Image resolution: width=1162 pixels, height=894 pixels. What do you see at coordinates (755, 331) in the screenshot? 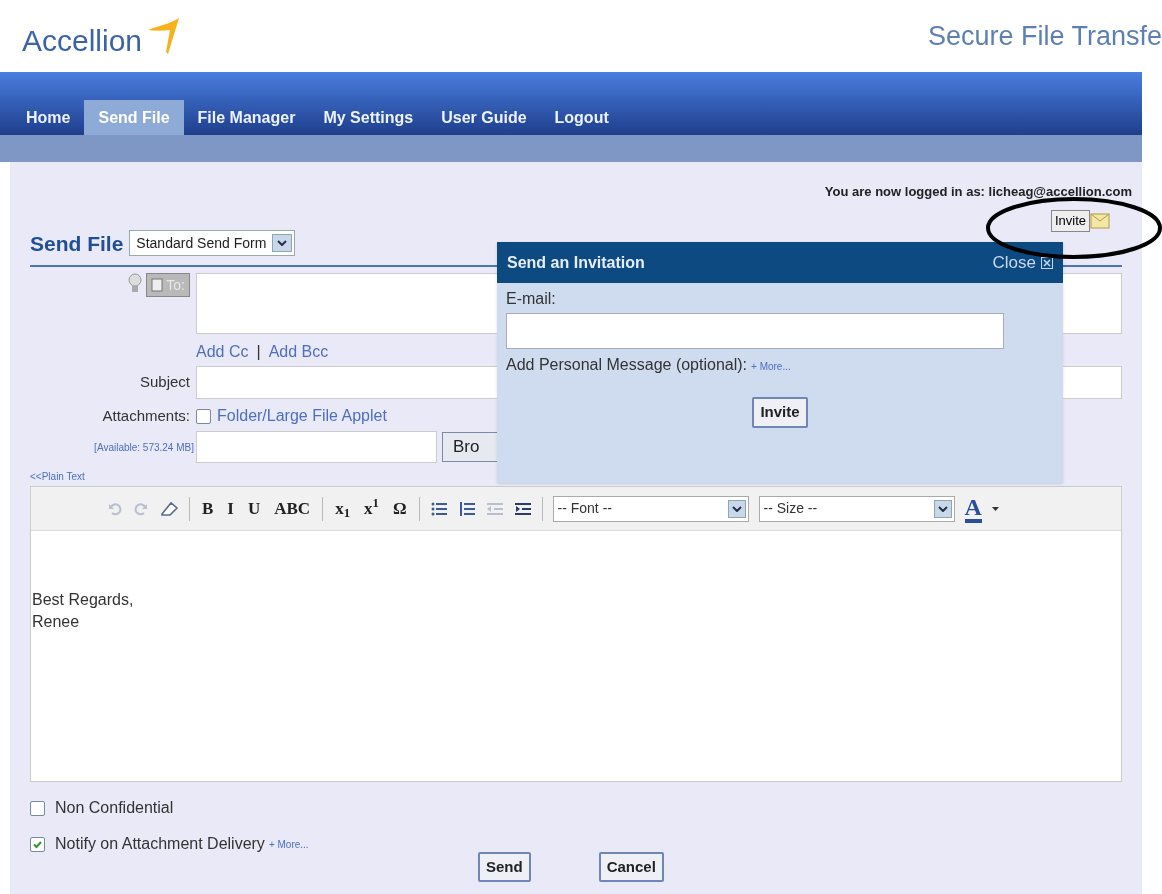
I see `email-field` at bounding box center [755, 331].